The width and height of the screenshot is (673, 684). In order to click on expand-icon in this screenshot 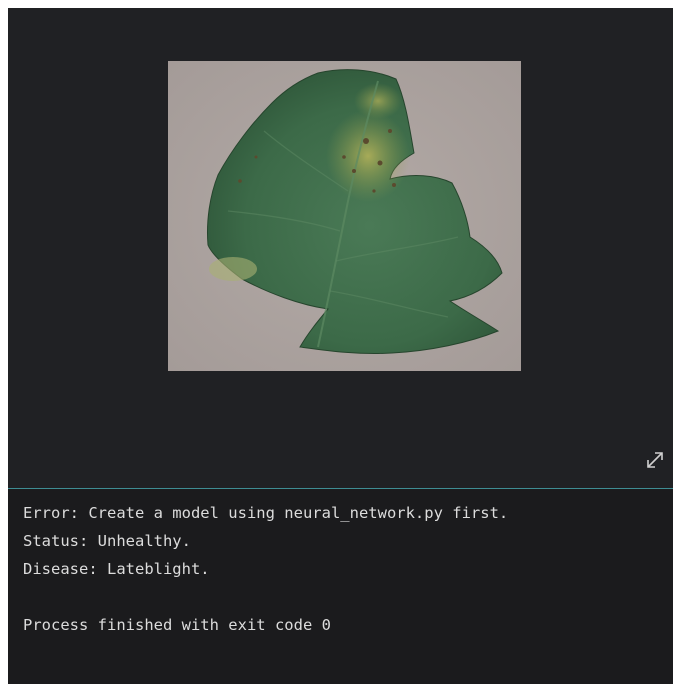, I will do `click(655, 460)`.